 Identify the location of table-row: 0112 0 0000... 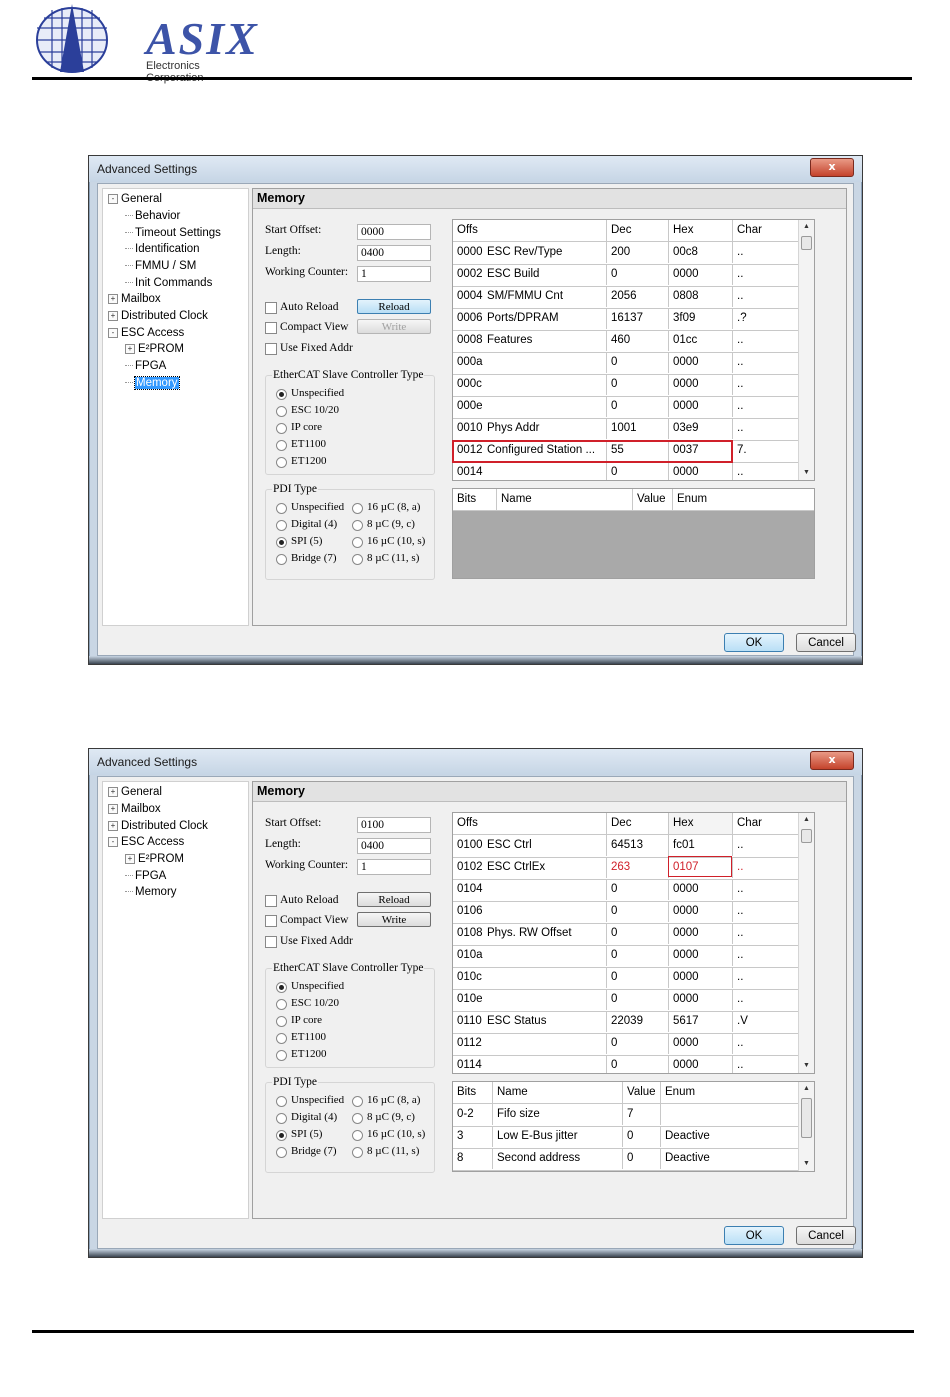
(626, 1044).